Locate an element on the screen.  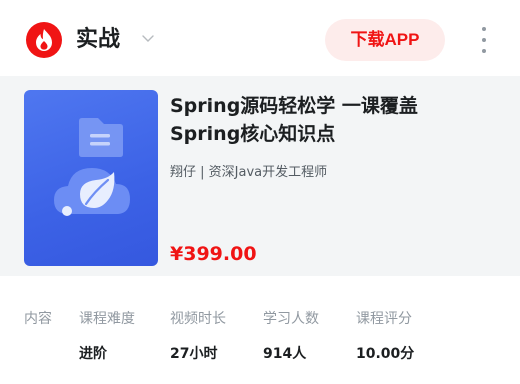
cloud-leaf-icon is located at coordinates (92, 192).